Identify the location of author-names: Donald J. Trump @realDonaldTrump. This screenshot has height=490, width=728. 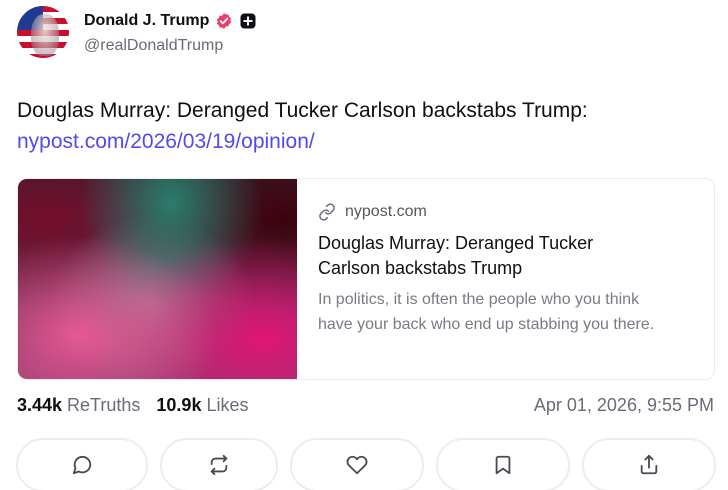
(170, 32).